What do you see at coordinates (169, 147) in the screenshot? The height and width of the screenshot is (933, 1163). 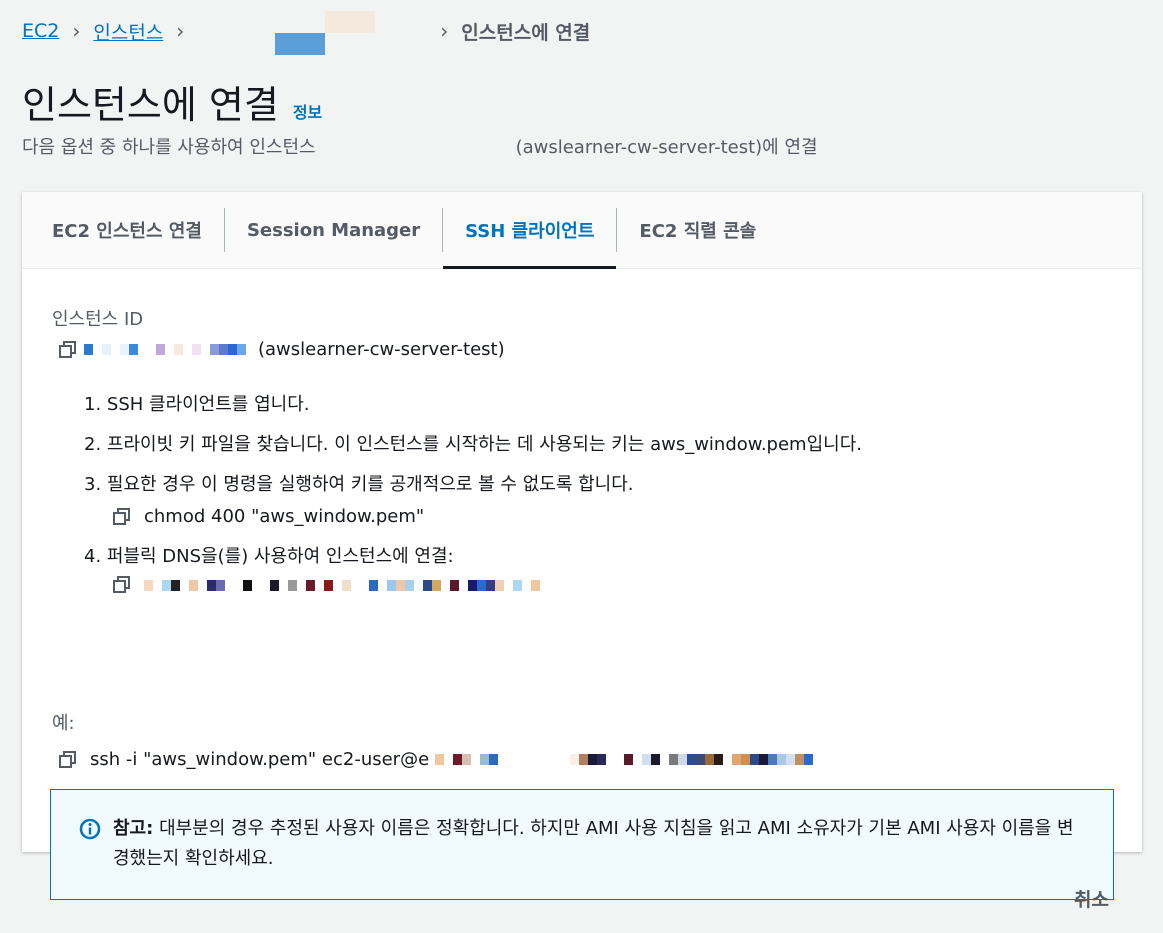 I see `subtitle-start: 다음 옵션 중 하나를 사용하여 인스턴스` at bounding box center [169, 147].